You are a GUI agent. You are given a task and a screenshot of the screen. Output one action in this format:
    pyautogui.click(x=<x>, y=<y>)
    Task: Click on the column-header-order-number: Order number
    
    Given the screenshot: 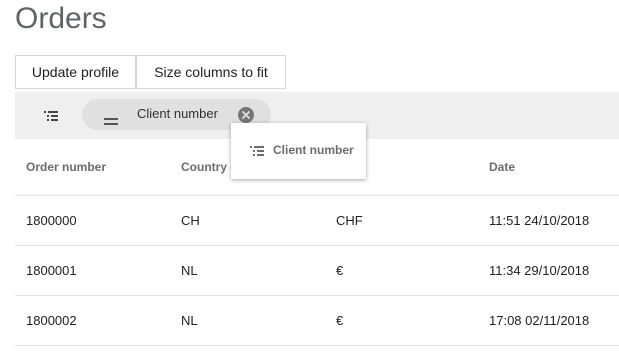 What is the action you would take?
    pyautogui.click(x=101, y=167)
    